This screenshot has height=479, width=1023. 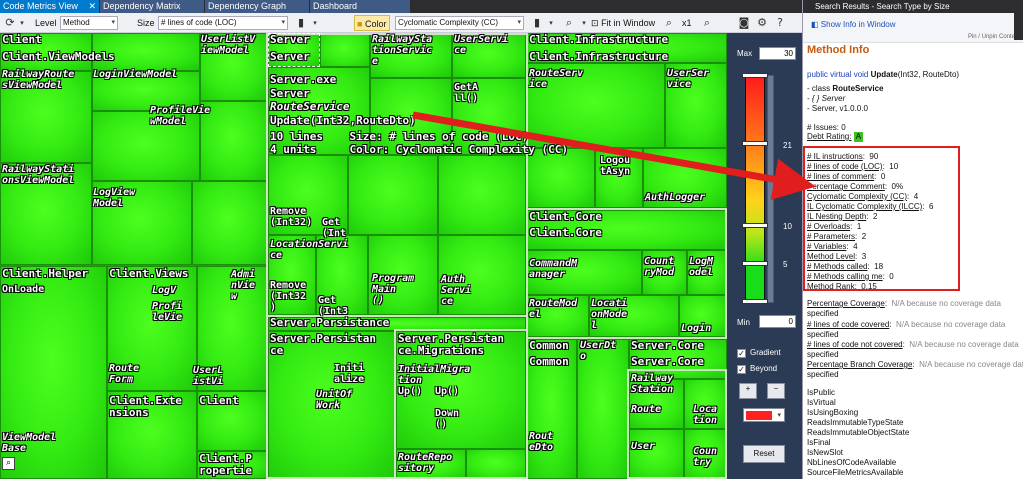 I want to click on type-label: Rout eDto, so click(x=541, y=442).